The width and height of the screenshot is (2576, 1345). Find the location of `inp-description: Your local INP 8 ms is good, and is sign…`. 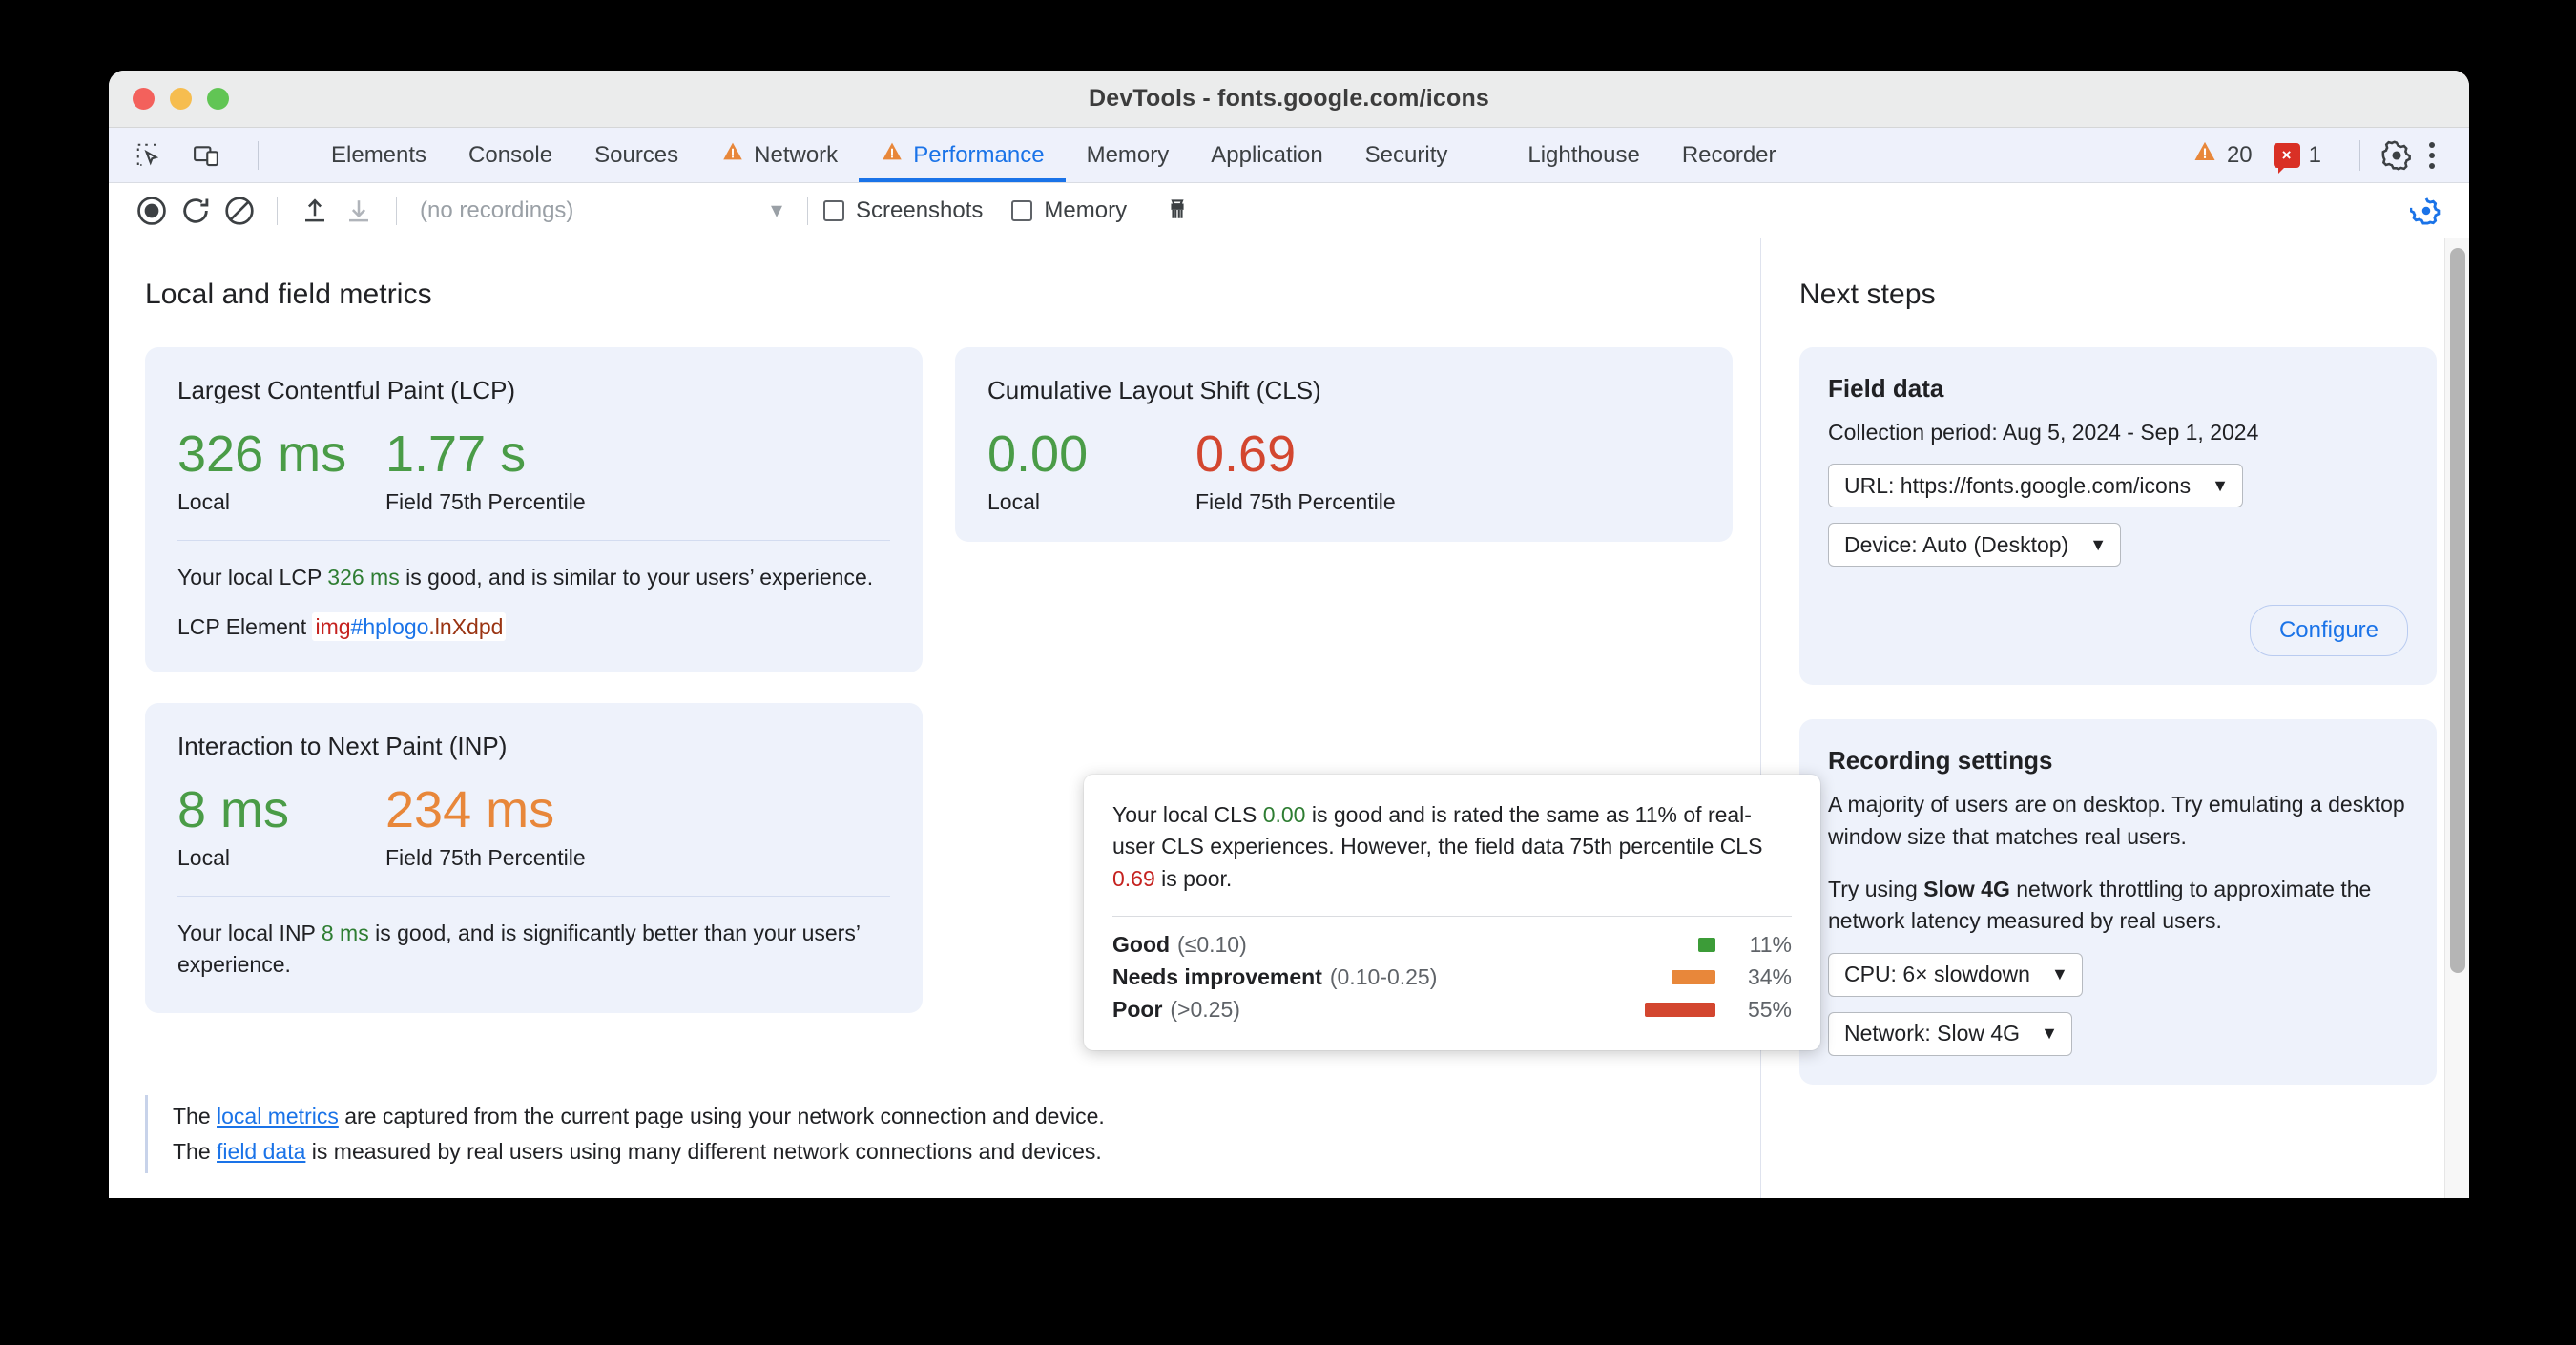

inp-description: Your local INP 8 ms is good, and is sign… is located at coordinates (533, 949).